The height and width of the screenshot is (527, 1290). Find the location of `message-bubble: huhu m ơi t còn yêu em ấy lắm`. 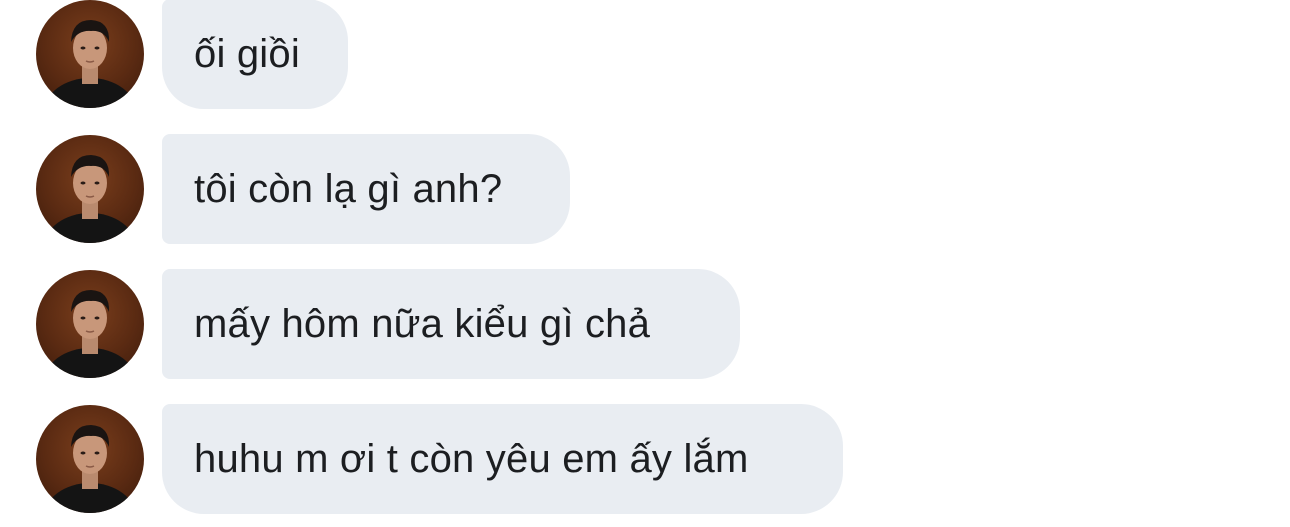

message-bubble: huhu m ơi t còn yêu em ấy lắm is located at coordinates (502, 459).